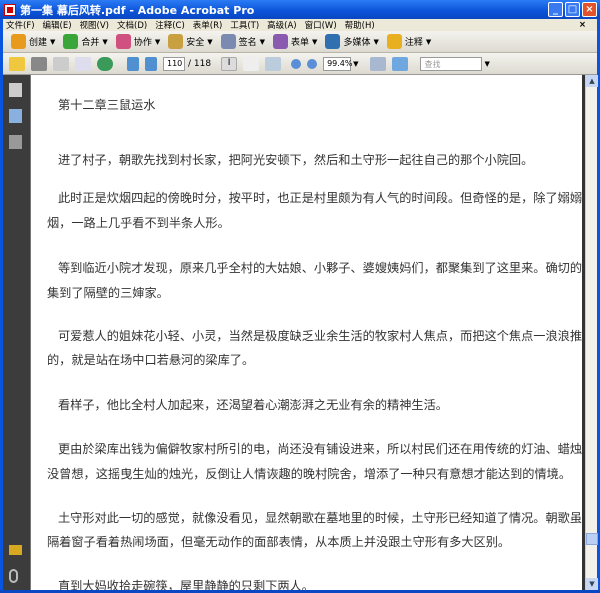 This screenshot has width=600, height=593. I want to click on next-page-icon, so click(151, 63).